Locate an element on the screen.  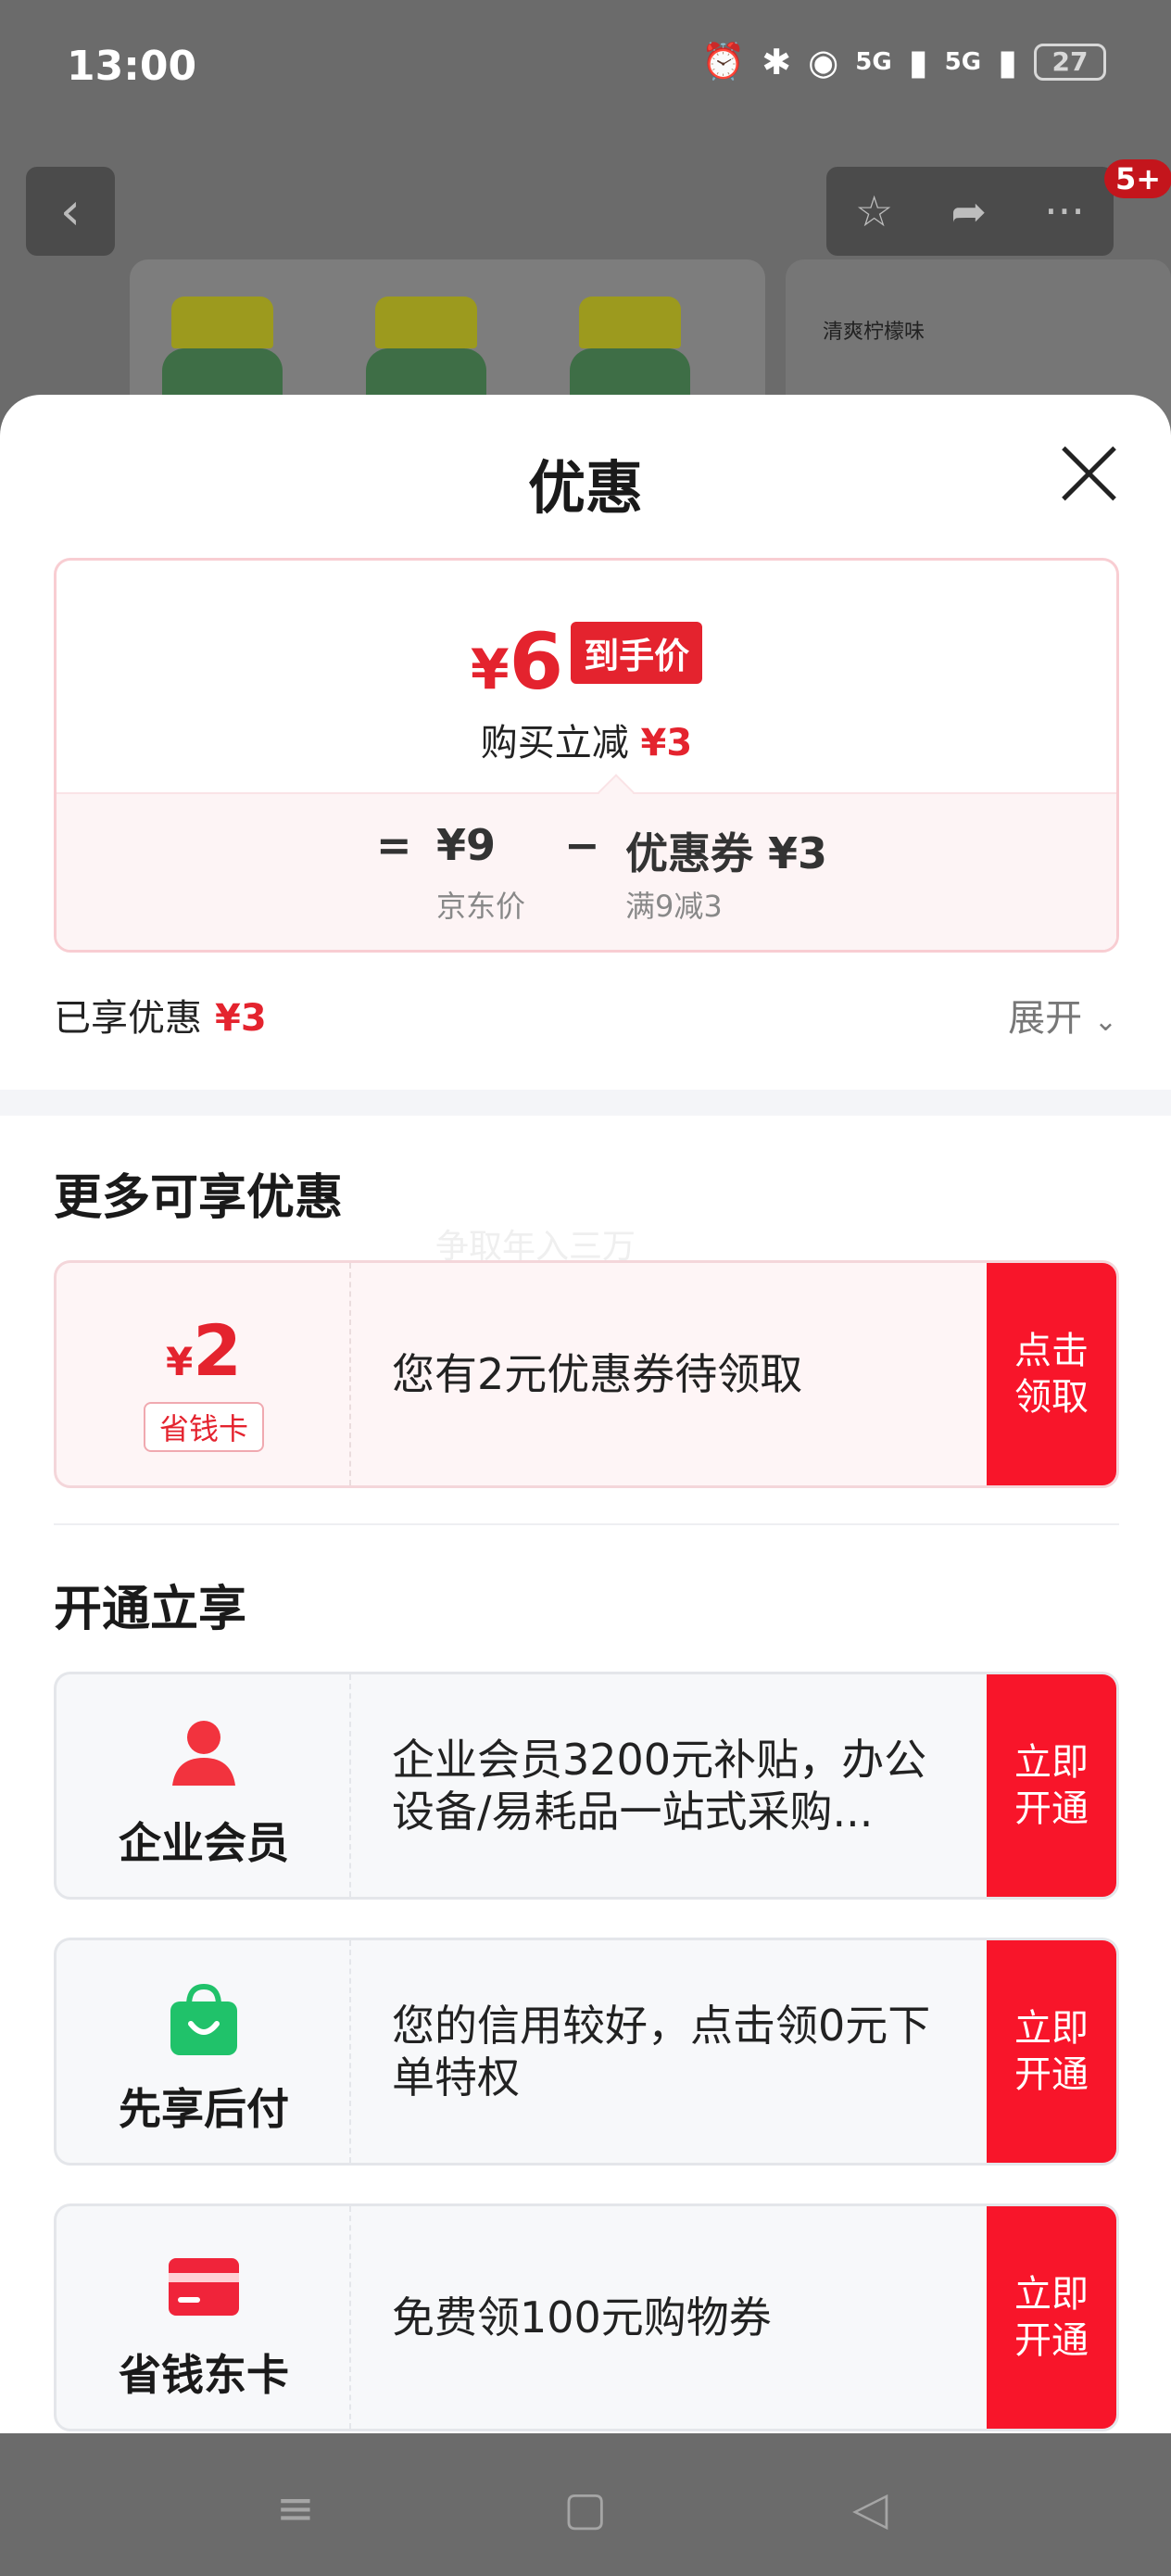
saving-card-offer: 省钱东卡 免费领100元购物券 立即开通 is located at coordinates (587, 2317).